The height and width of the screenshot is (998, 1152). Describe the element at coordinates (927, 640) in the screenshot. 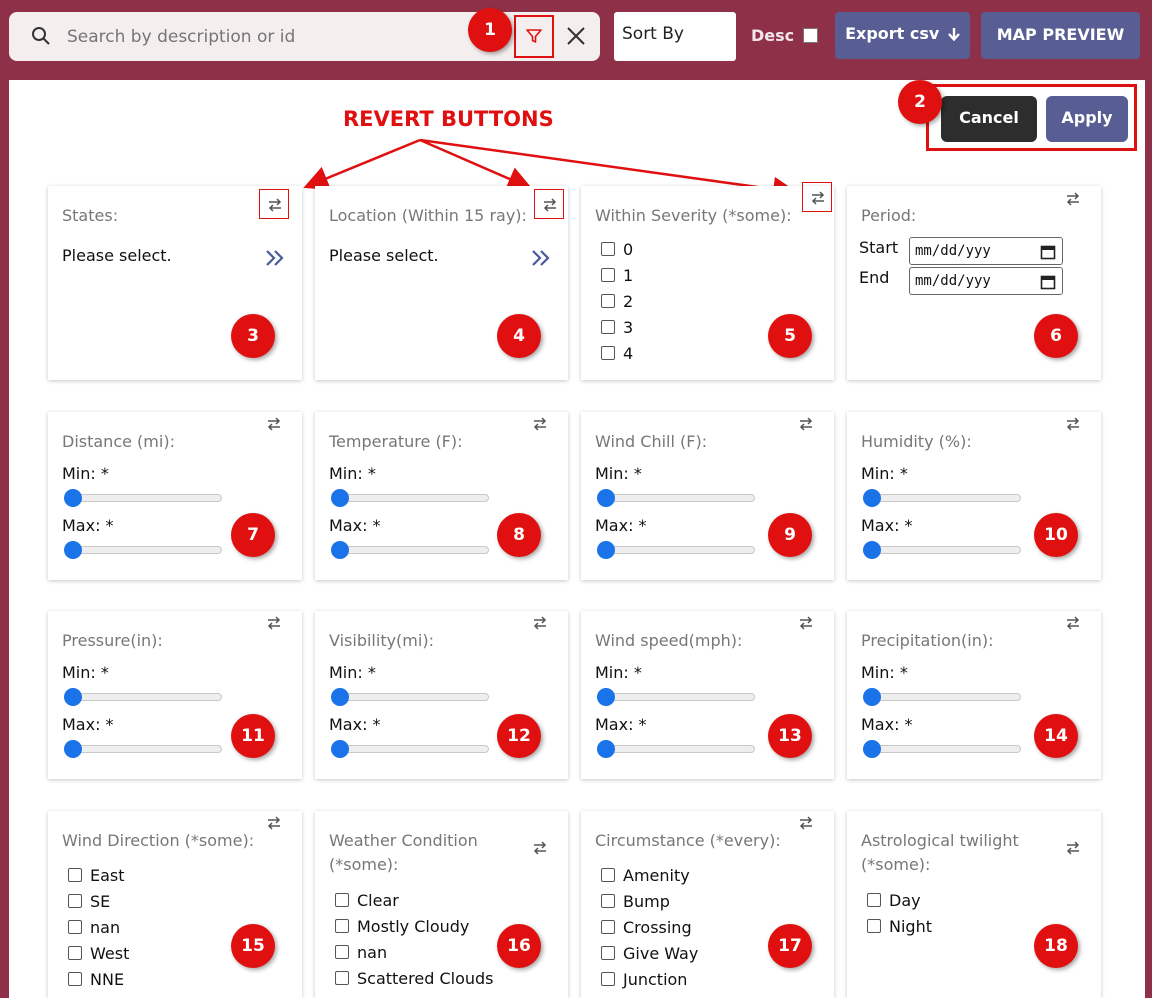

I see `filter-title: Precipitation(in):` at that location.